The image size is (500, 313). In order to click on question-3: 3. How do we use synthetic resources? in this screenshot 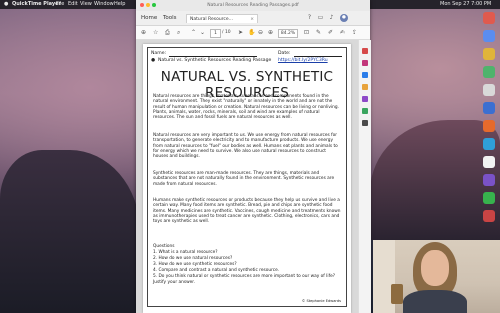, I will do `click(195, 264)`.